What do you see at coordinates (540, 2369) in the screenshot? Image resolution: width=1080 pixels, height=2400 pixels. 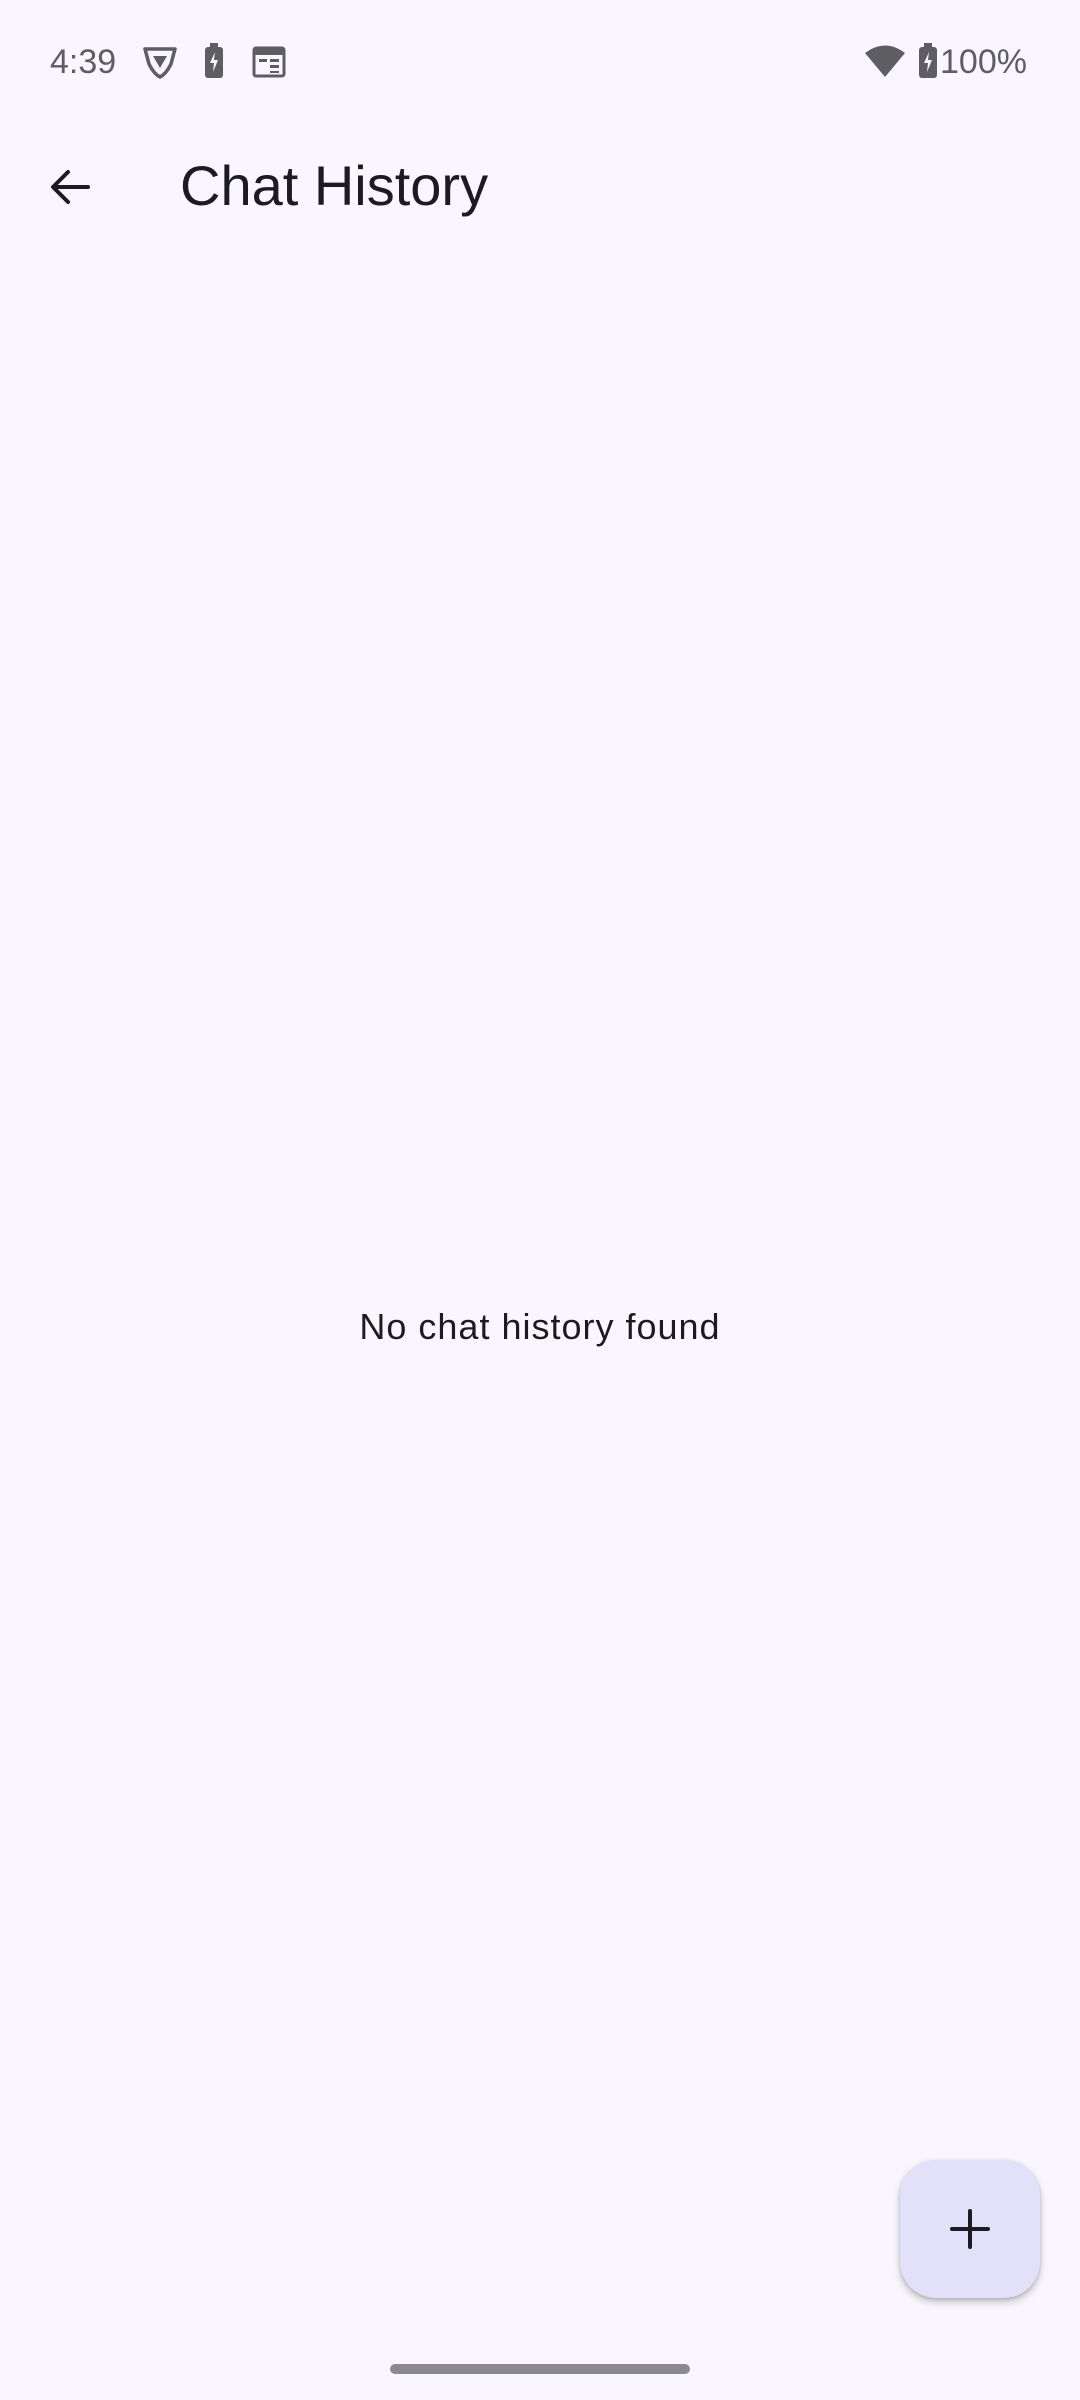 I see `home-indicator` at bounding box center [540, 2369].